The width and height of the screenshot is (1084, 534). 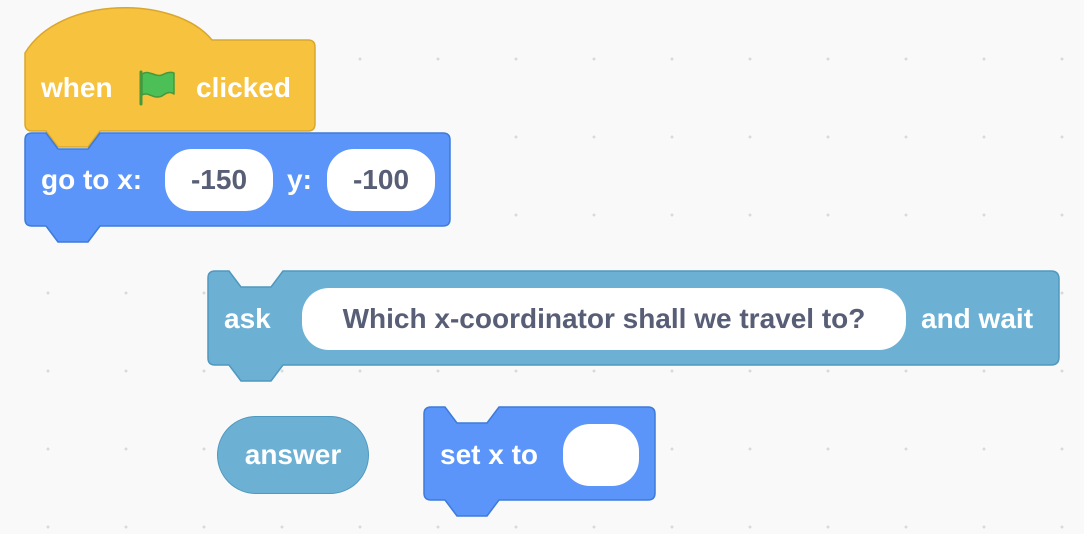 I want to click on set-x-value-input, so click(x=601, y=455).